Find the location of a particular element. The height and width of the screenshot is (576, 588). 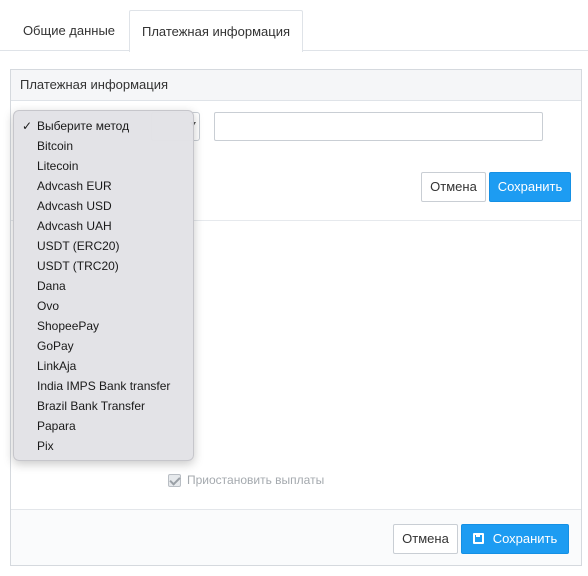

dropdown-option-label: Advcash UAH is located at coordinates (74, 226).